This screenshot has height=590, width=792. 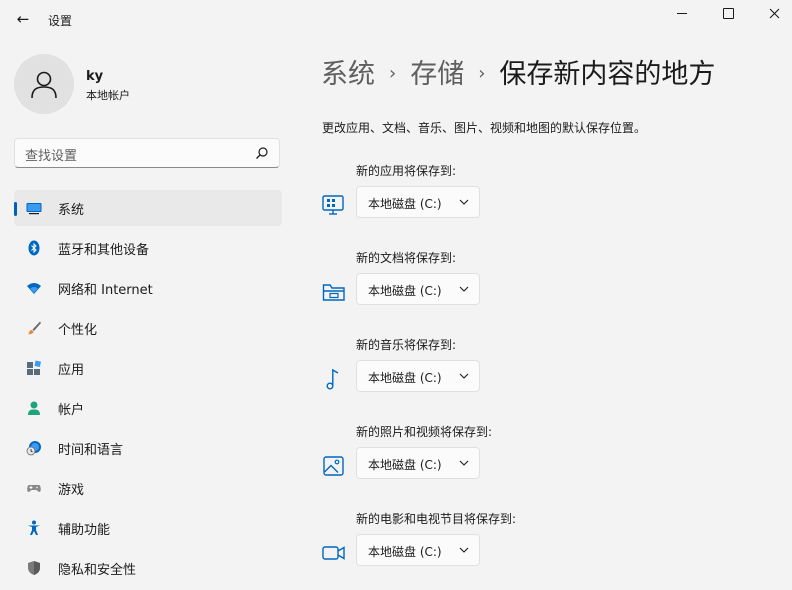 I want to click on apps-save-icon, so click(x=333, y=205).